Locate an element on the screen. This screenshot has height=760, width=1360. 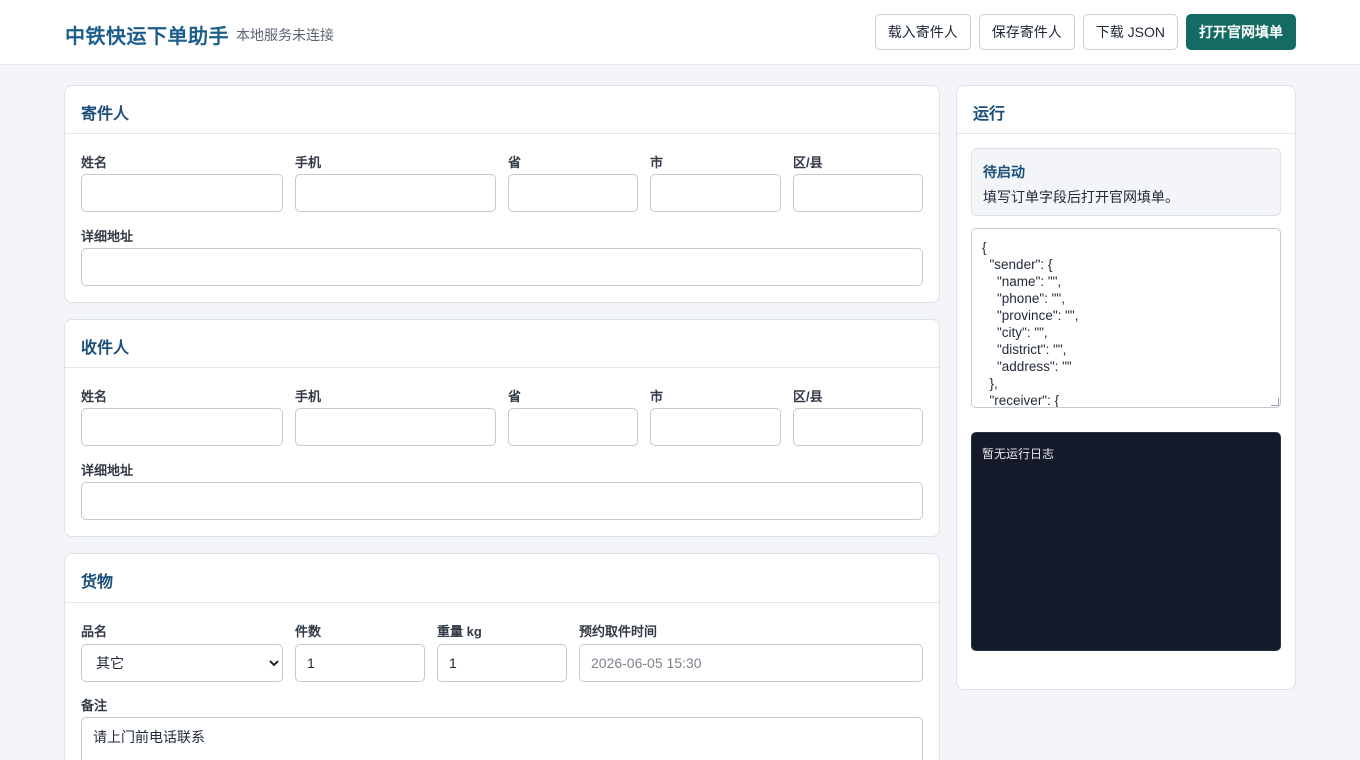
app-title: 中铁快运下单助手 is located at coordinates (147, 37).